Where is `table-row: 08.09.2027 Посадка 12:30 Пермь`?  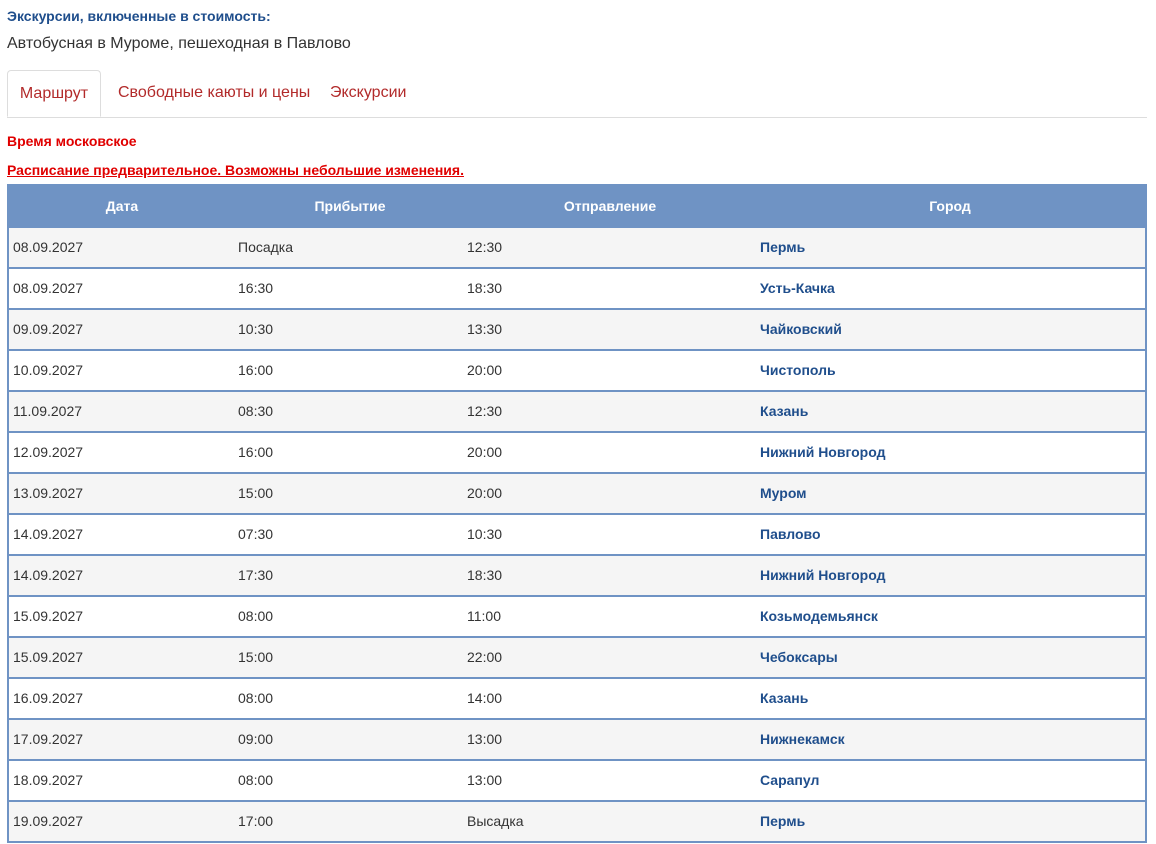
table-row: 08.09.2027 Посадка 12:30 Пермь is located at coordinates (577, 246).